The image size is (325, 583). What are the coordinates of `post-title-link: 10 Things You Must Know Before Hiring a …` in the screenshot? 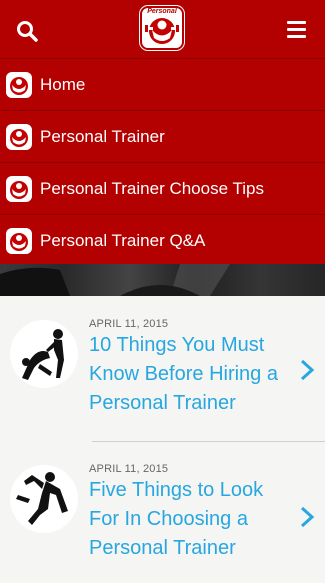 It's located at (189, 374).